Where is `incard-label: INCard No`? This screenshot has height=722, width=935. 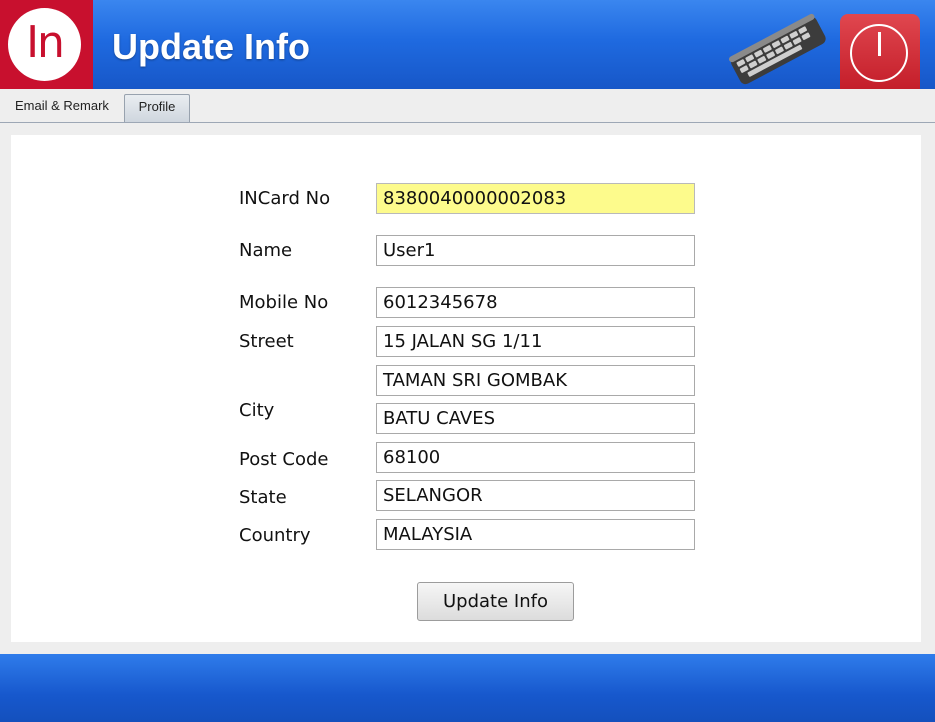
incard-label: INCard No is located at coordinates (285, 198).